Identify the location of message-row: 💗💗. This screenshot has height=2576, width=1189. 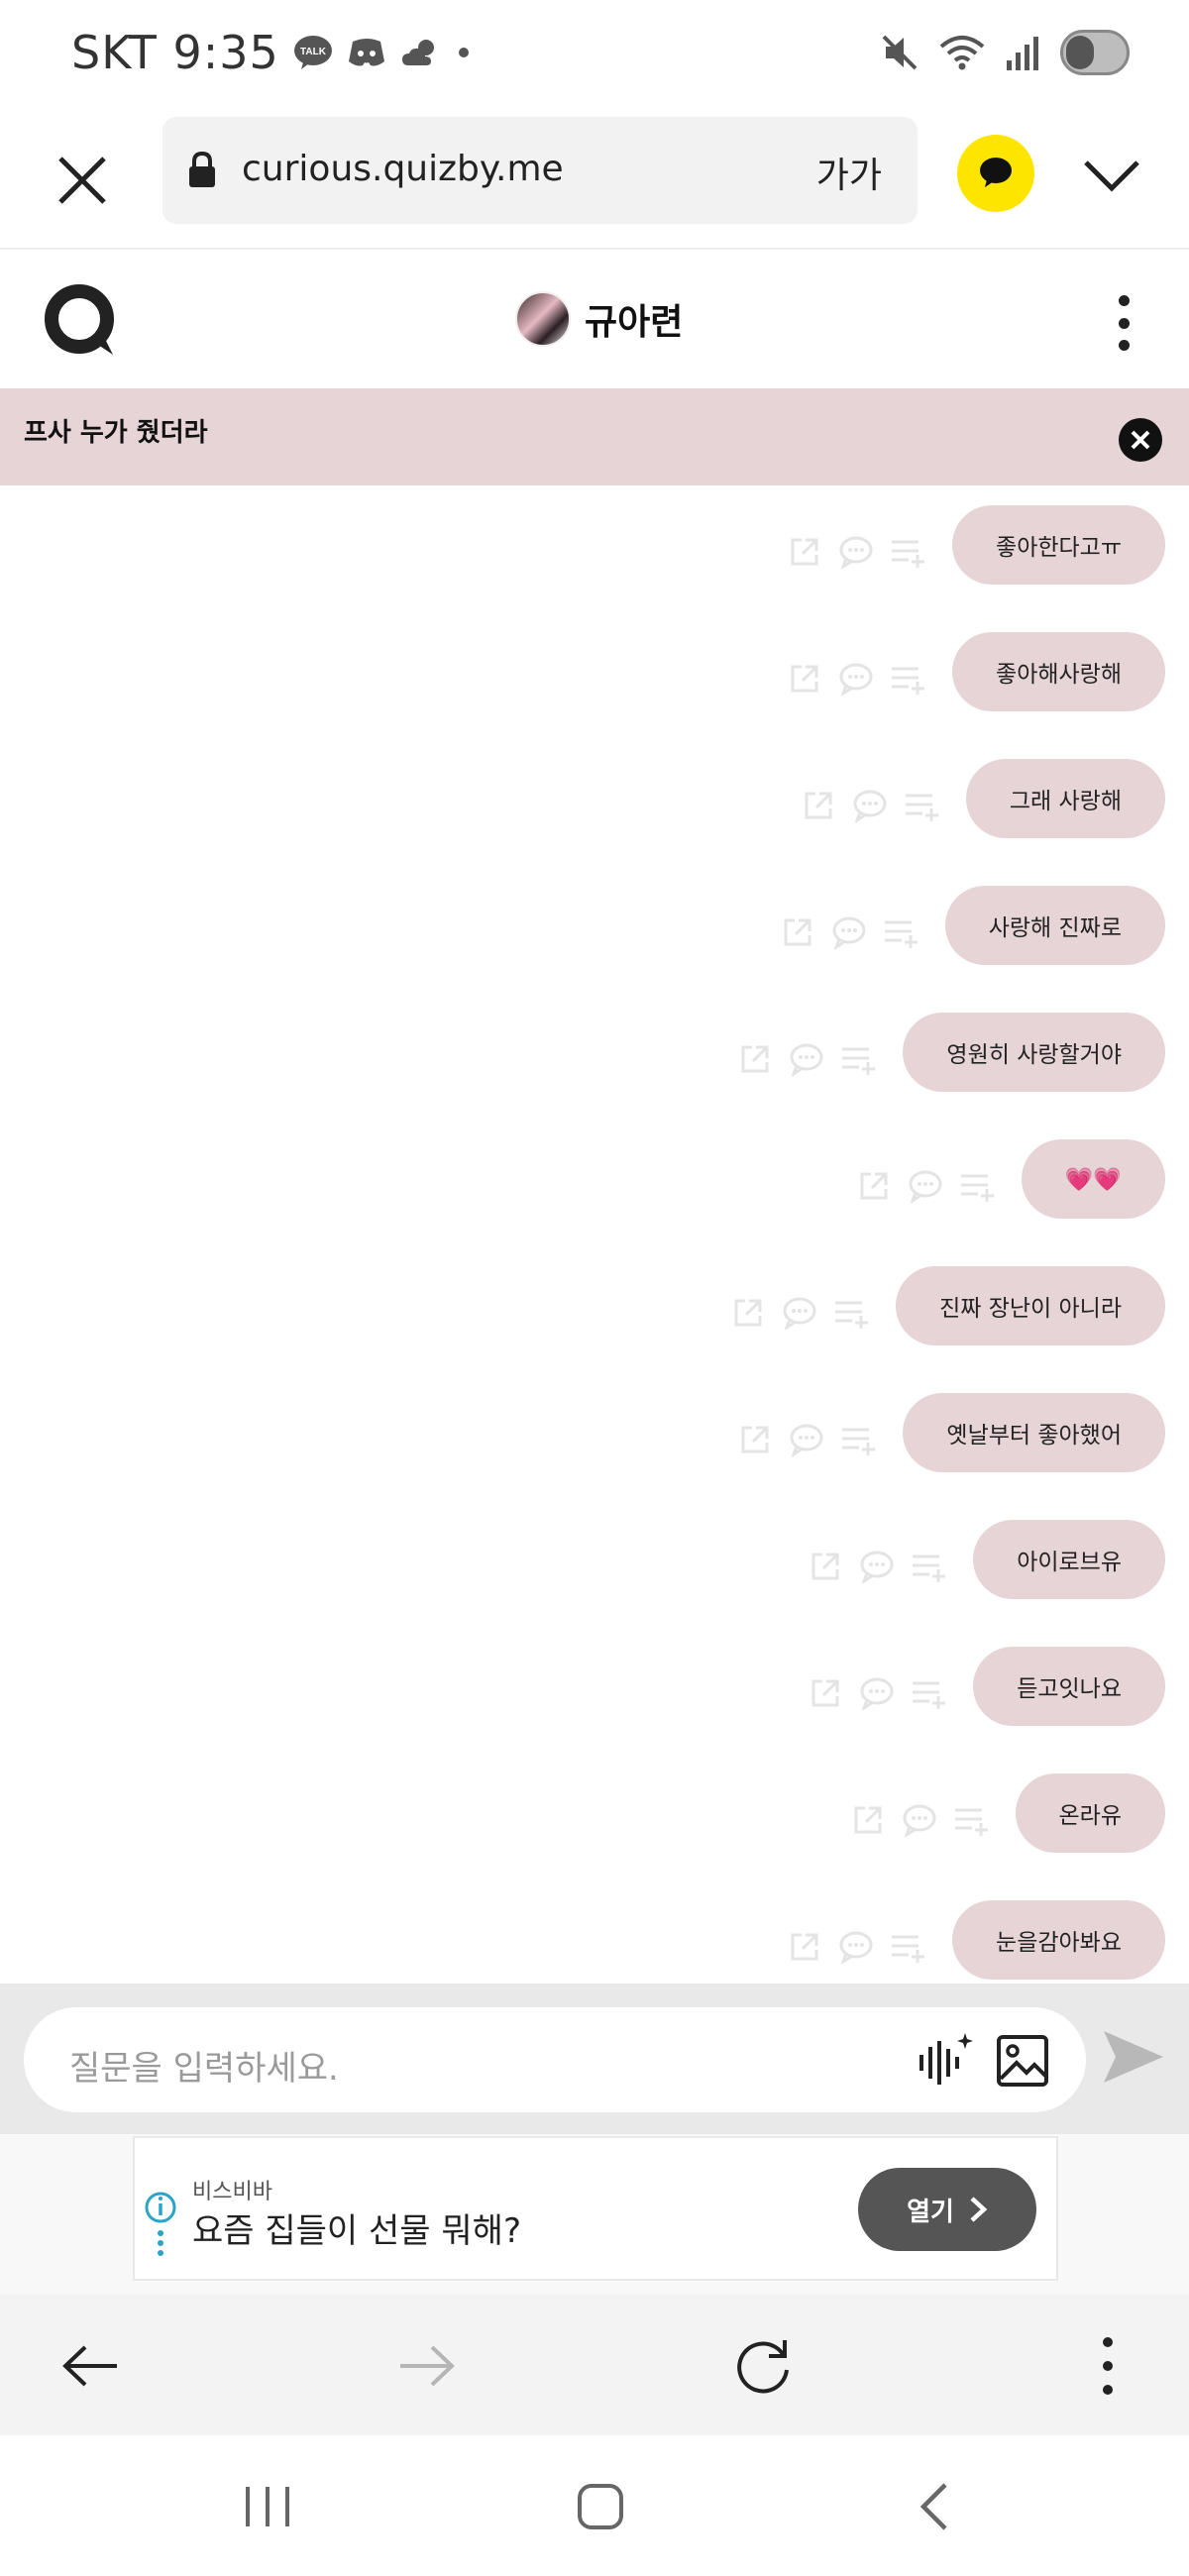
(1010, 1179).